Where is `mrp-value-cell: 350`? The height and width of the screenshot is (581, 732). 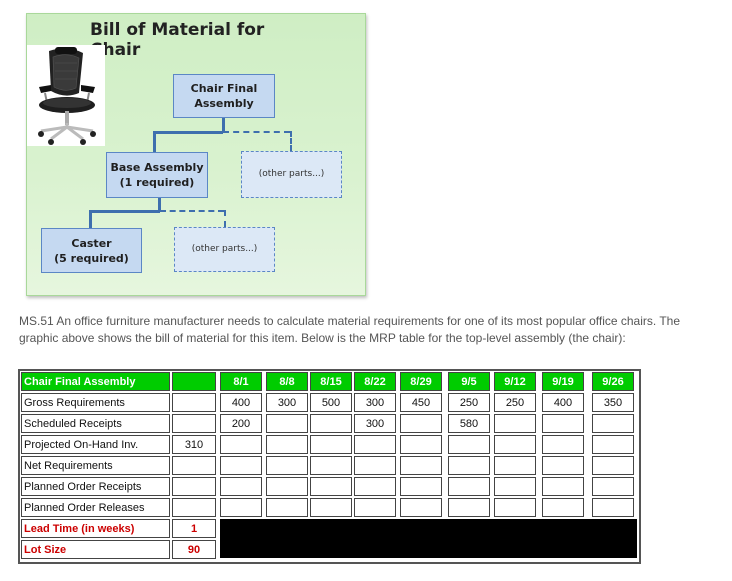 mrp-value-cell: 350 is located at coordinates (613, 402).